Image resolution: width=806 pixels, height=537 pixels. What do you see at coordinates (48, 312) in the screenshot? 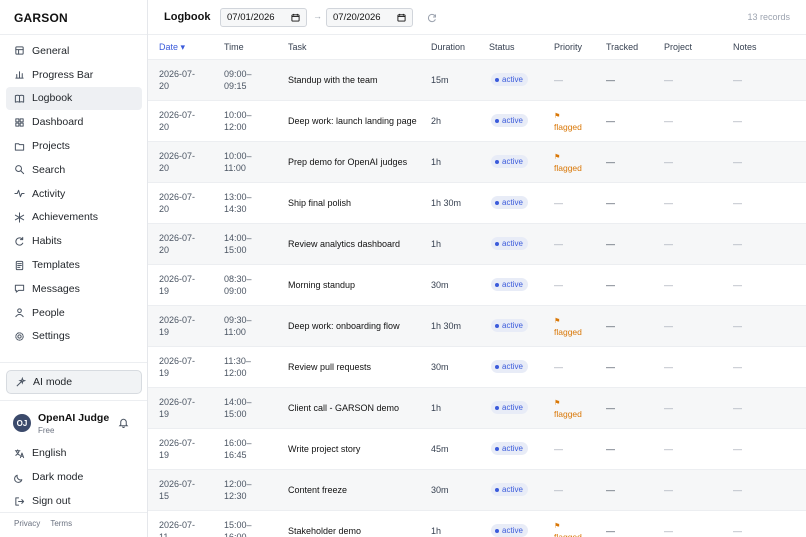
I see `sidebar-item-label: People` at bounding box center [48, 312].